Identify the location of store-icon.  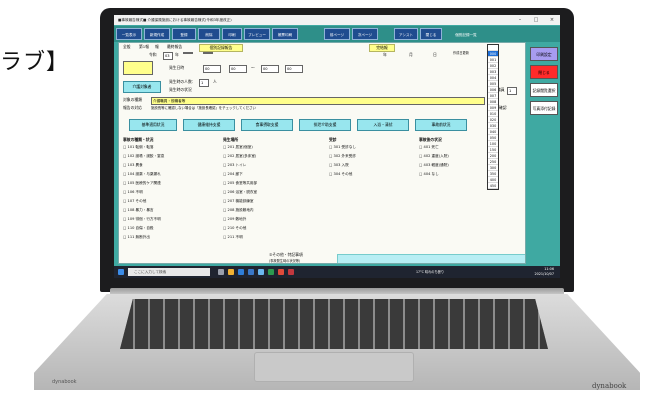
(261, 272).